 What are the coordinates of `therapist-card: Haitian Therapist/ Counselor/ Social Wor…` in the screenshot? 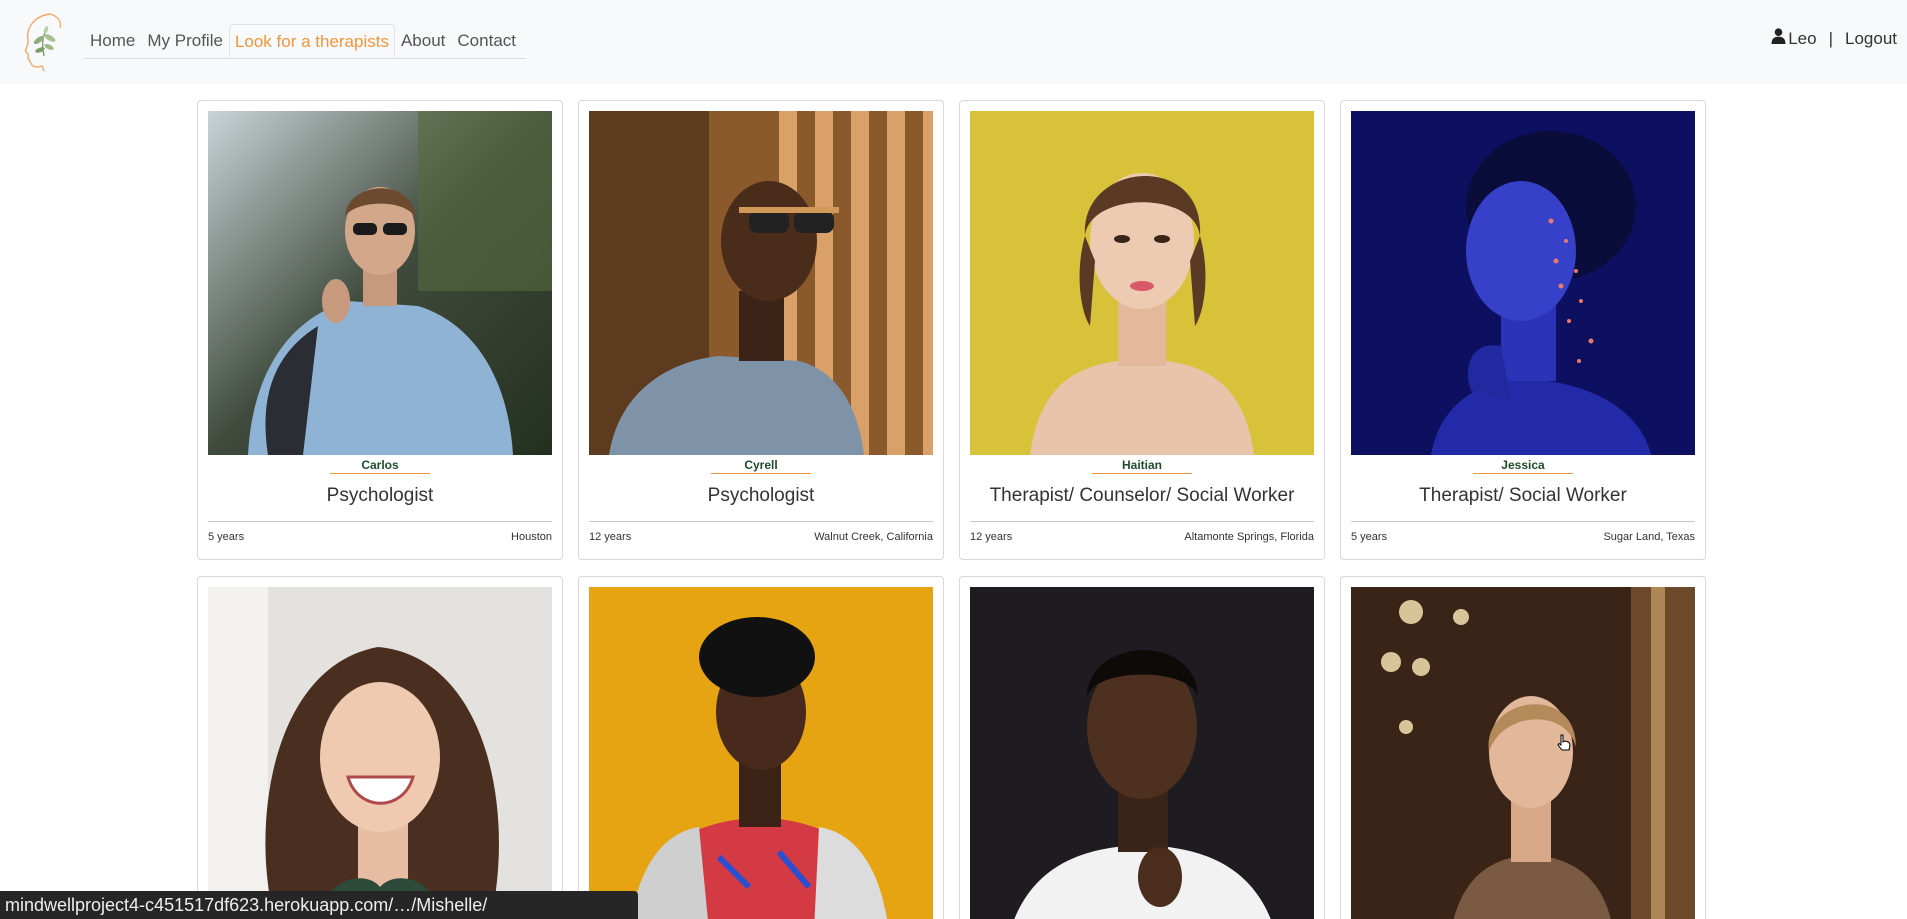 It's located at (1142, 330).